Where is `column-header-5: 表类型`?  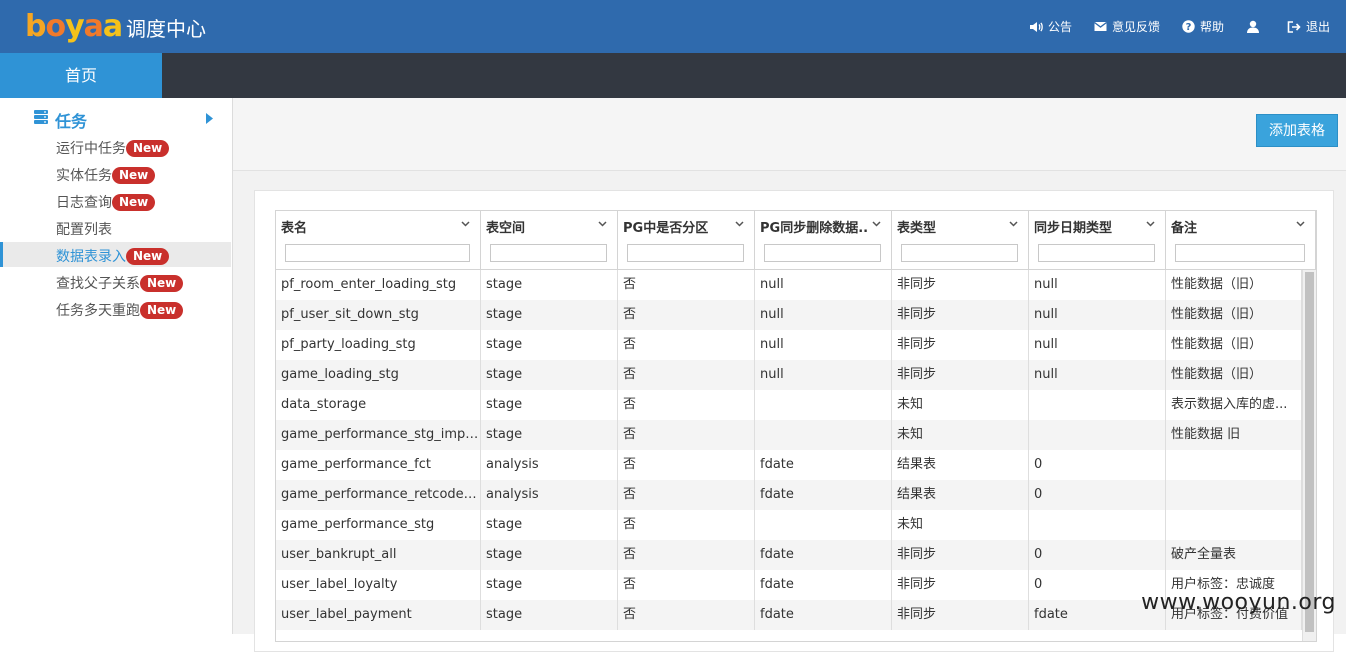 column-header-5: 表类型 is located at coordinates (960, 240).